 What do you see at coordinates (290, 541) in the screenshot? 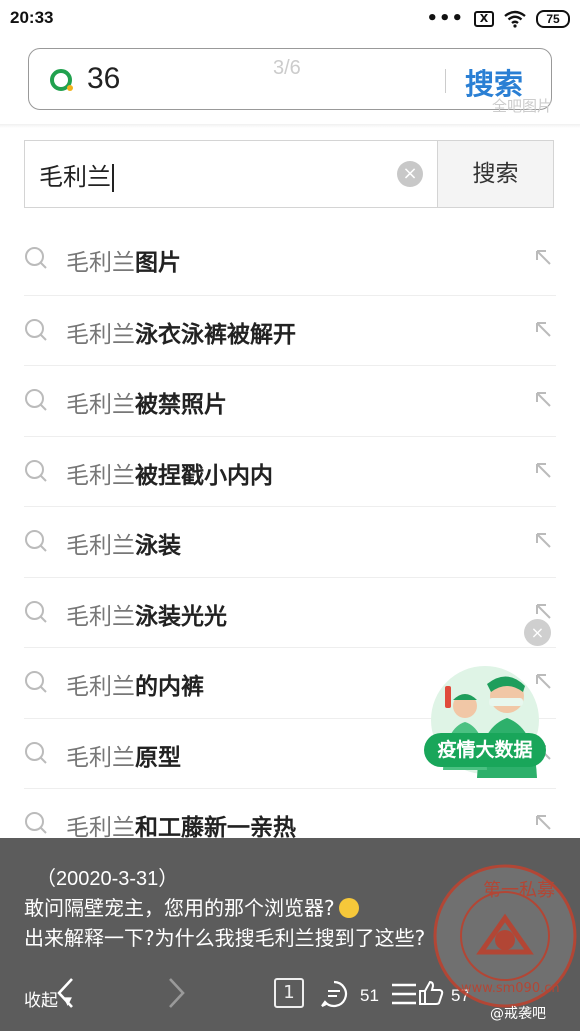
I see `suggestion-item: 毛利兰泳装` at bounding box center [290, 541].